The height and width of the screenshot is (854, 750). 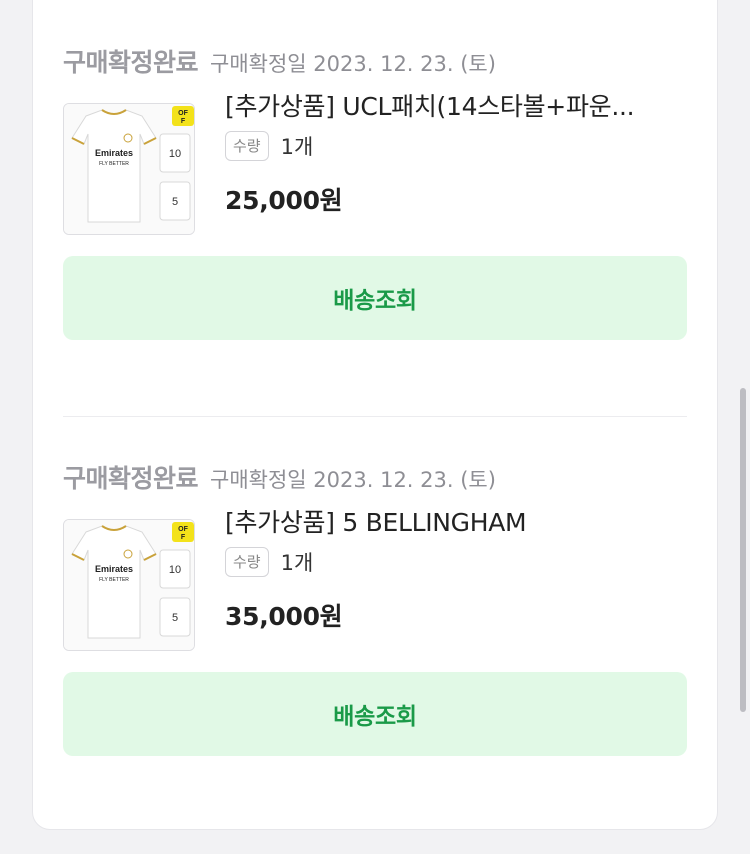 I want to click on product-price: 25,000원, so click(x=284, y=200).